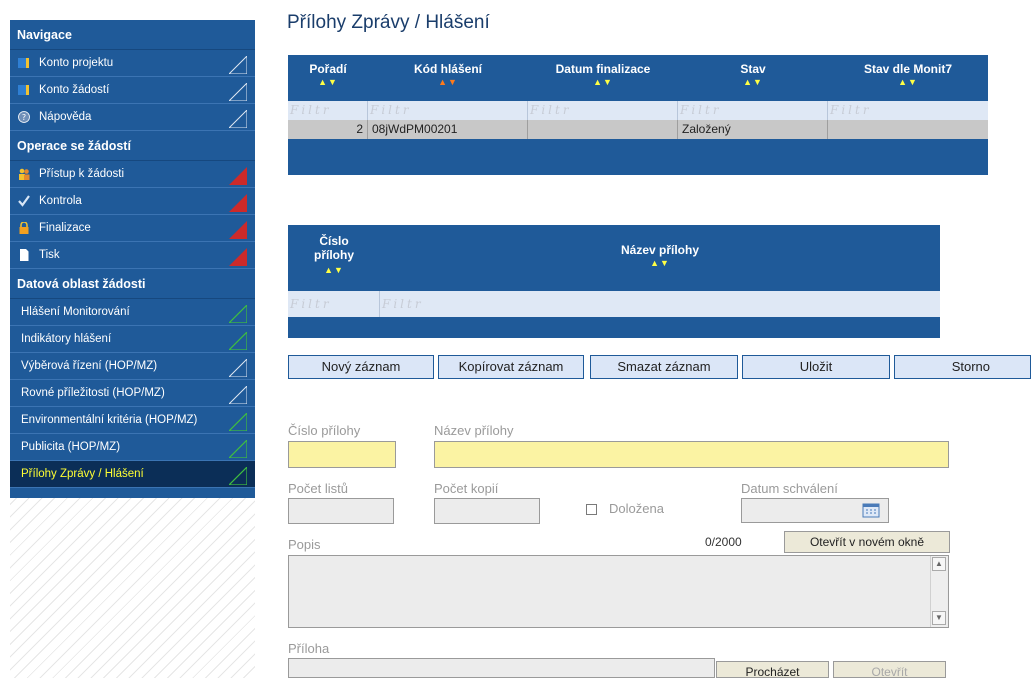  I want to click on table-row: 2 08jWdPM00201 Založený, so click(638, 129).